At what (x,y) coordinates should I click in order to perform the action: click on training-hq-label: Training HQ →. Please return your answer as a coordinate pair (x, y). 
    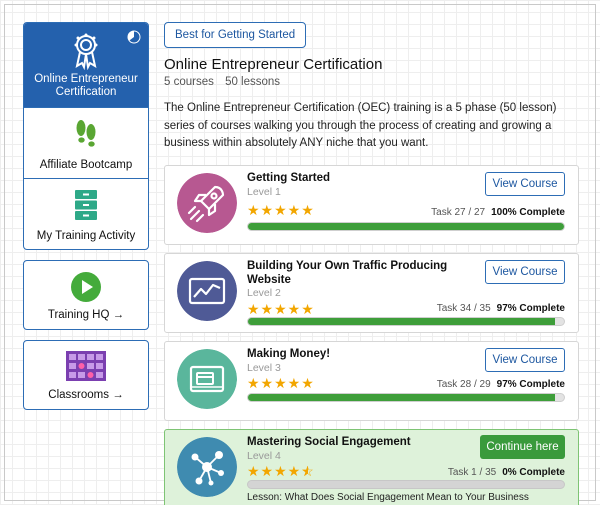
    Looking at the image, I should click on (86, 315).